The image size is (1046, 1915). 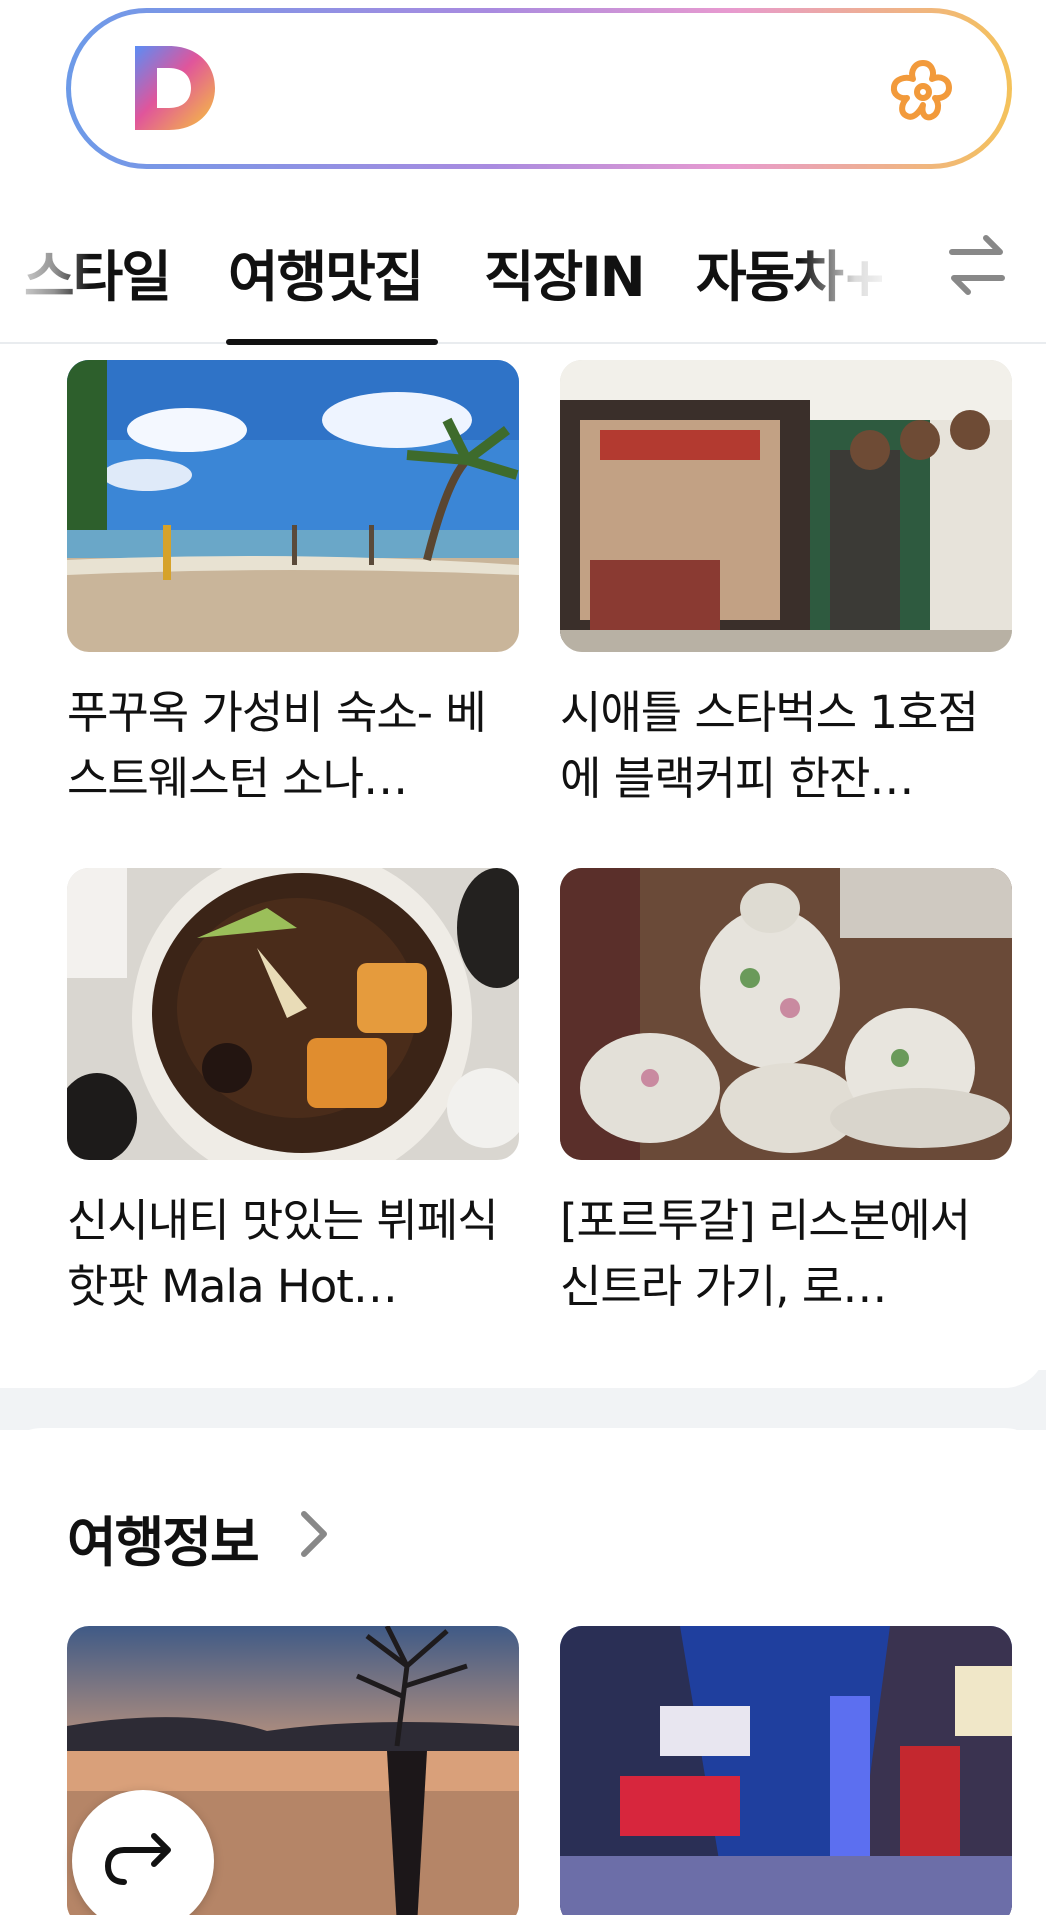 What do you see at coordinates (175, 88) in the screenshot?
I see `daum-logo` at bounding box center [175, 88].